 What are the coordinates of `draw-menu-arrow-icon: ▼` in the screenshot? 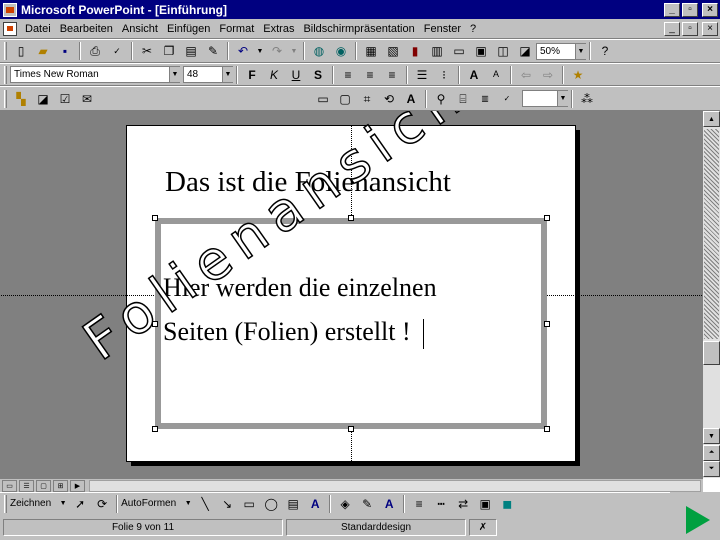 It's located at (63, 504).